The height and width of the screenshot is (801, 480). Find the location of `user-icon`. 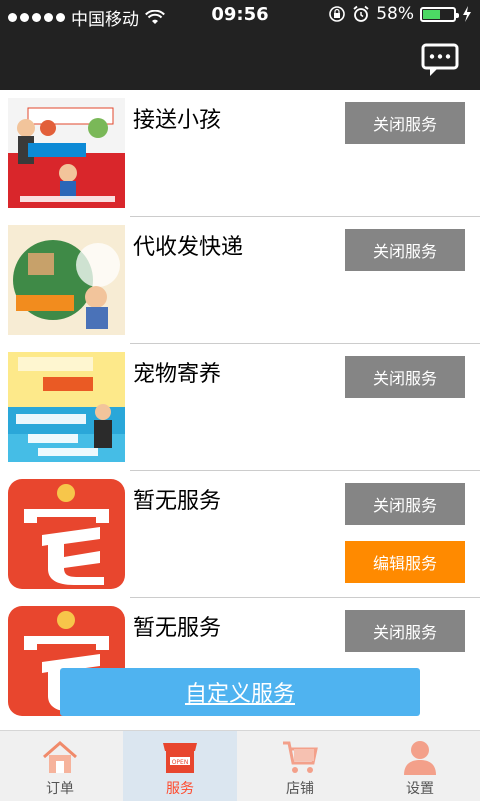

user-icon is located at coordinates (420, 758).